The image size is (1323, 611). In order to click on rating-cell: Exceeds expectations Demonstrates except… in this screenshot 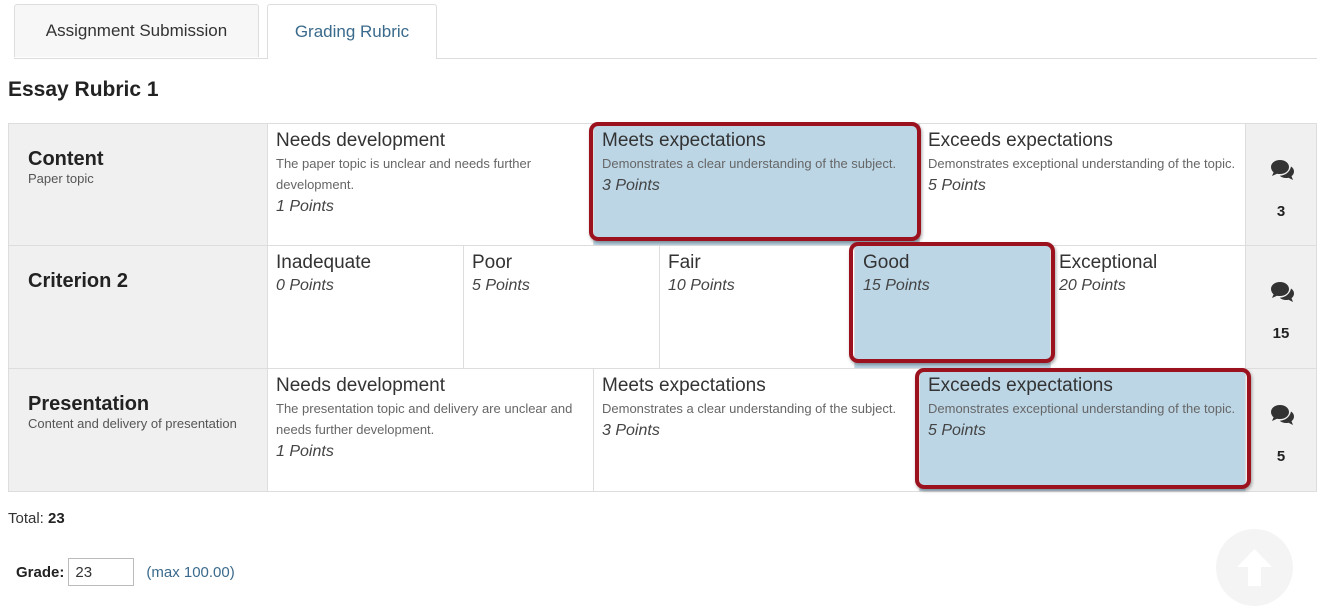, I will do `click(1083, 184)`.